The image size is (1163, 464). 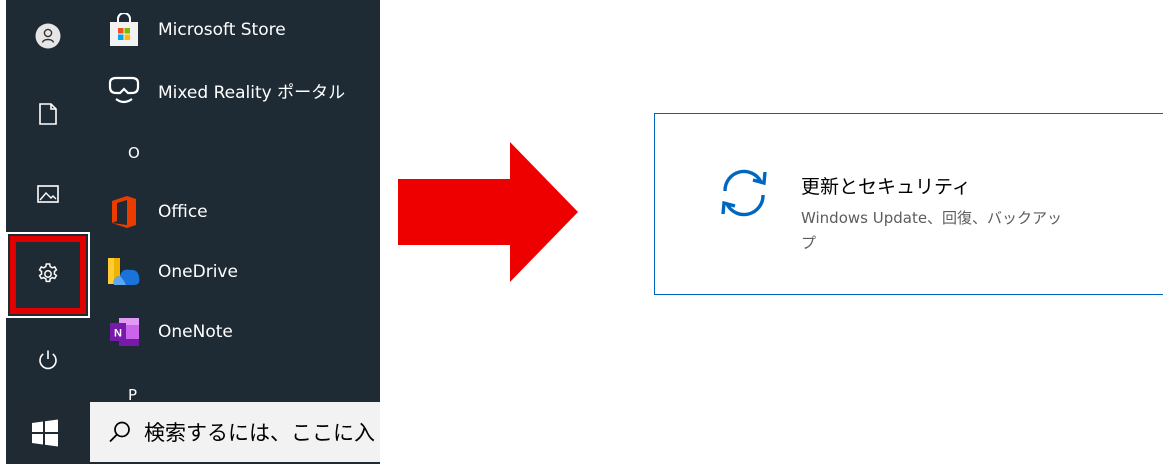 I want to click on app-mixed-reality-portal: Mixed Reality ポータル, so click(x=241, y=90).